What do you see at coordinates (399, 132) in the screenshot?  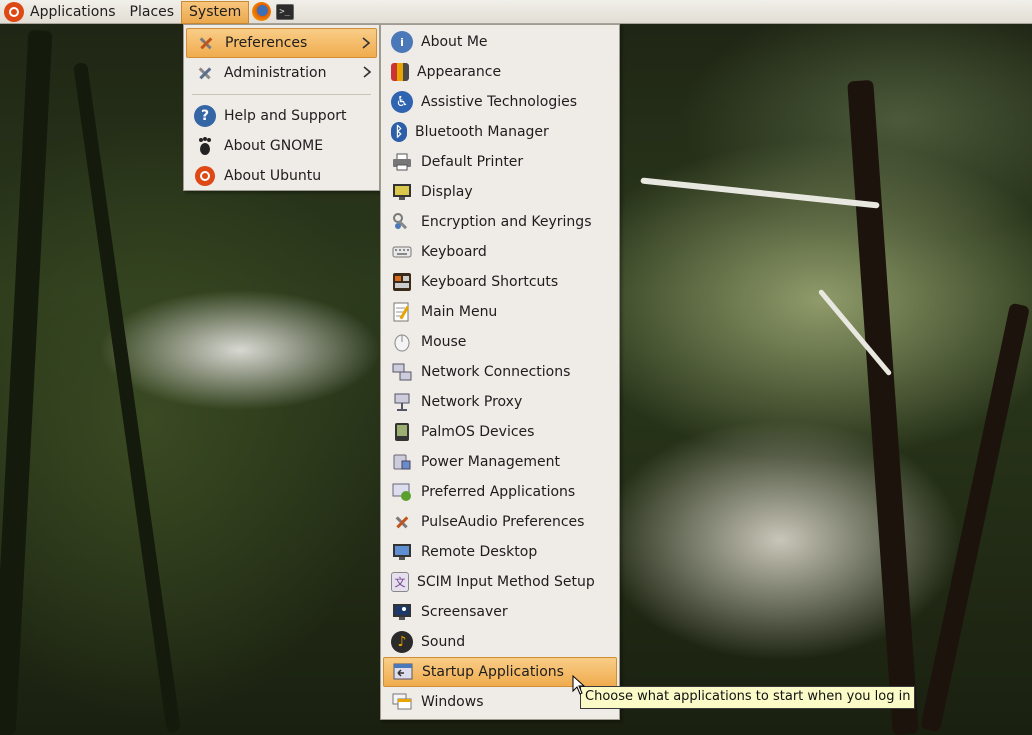 I see `bluetooth-icon: ᛒ` at bounding box center [399, 132].